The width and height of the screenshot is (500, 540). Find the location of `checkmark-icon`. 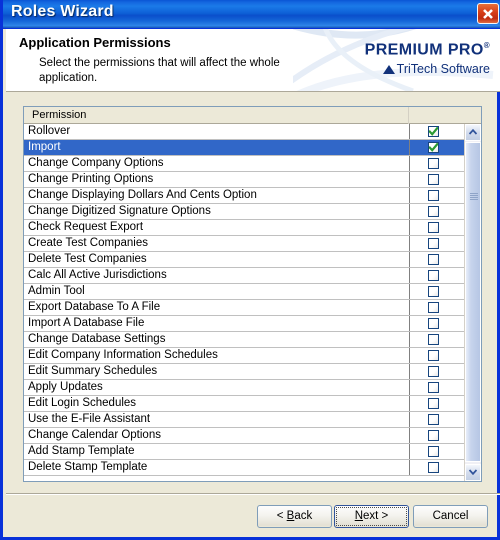

checkmark-icon is located at coordinates (433, 131).